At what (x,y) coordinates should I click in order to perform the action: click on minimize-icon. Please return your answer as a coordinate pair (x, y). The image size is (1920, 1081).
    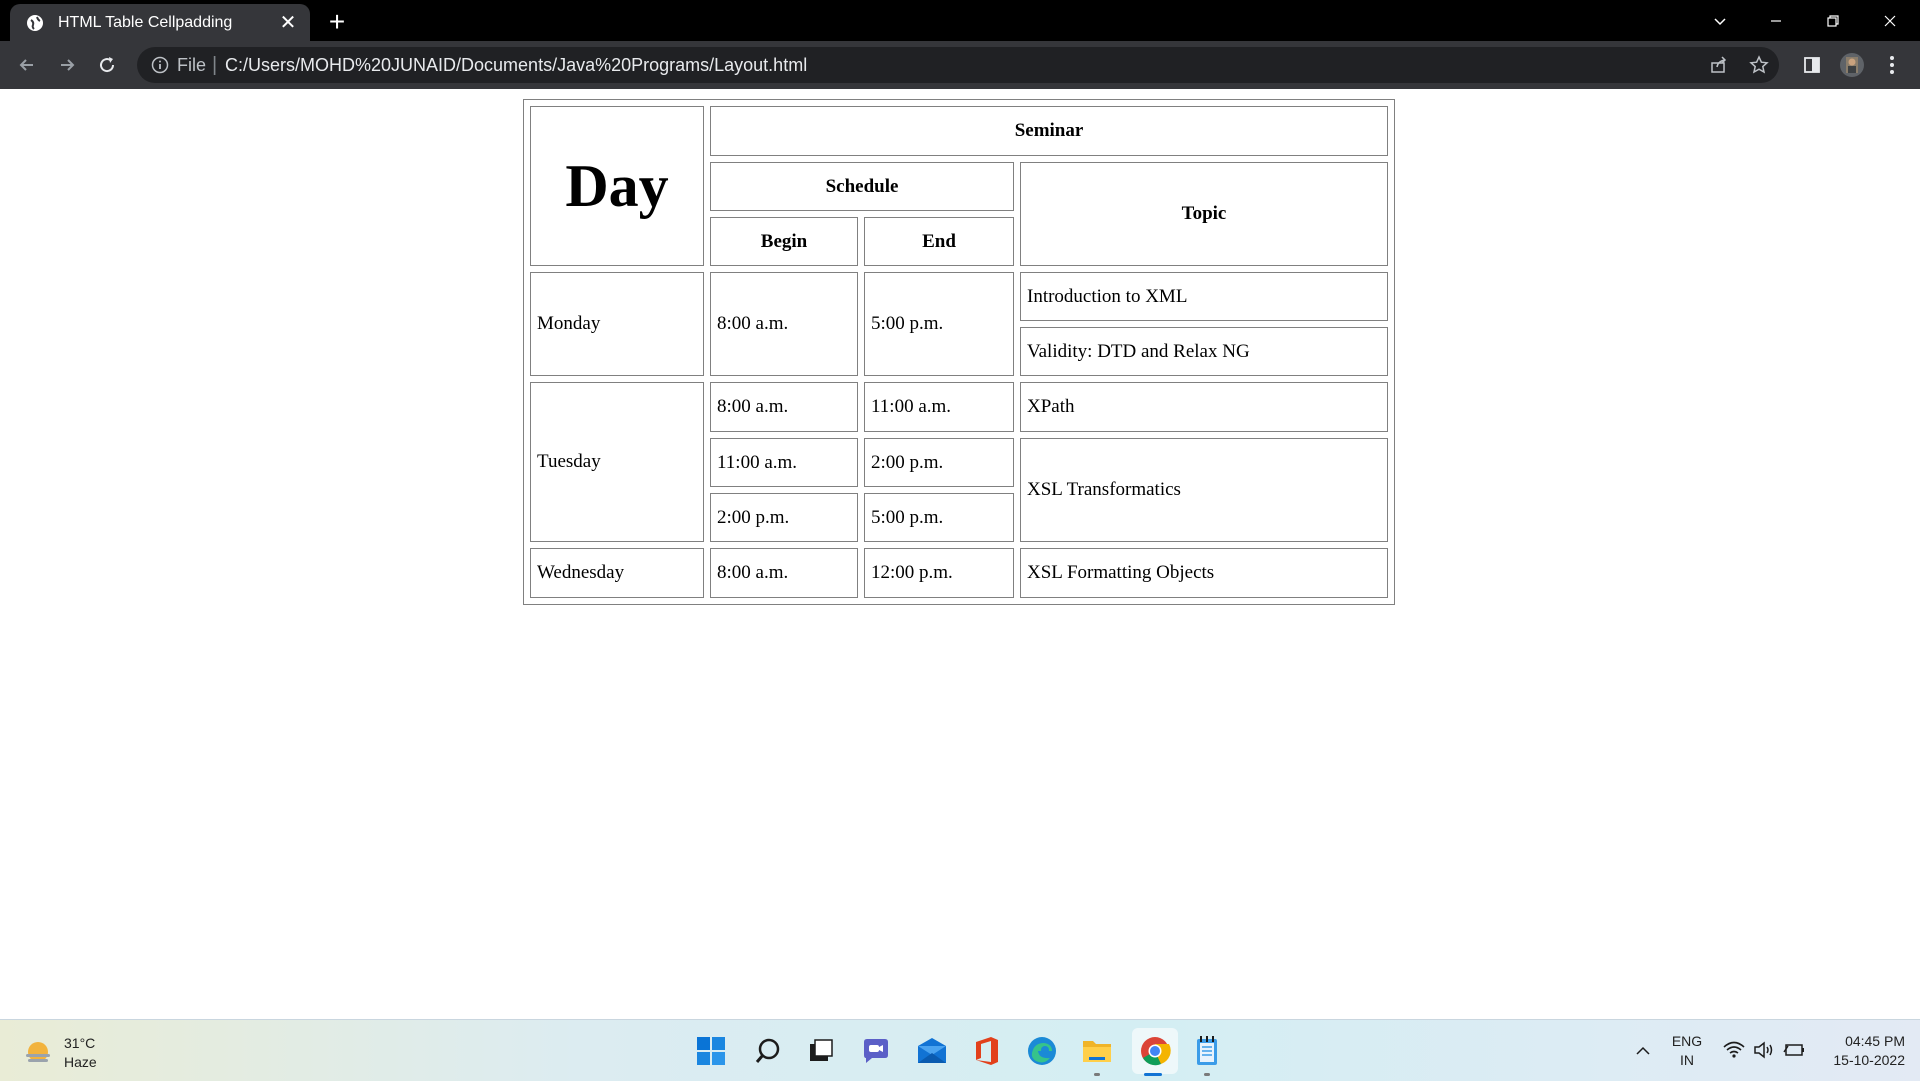
    Looking at the image, I should click on (1776, 20).